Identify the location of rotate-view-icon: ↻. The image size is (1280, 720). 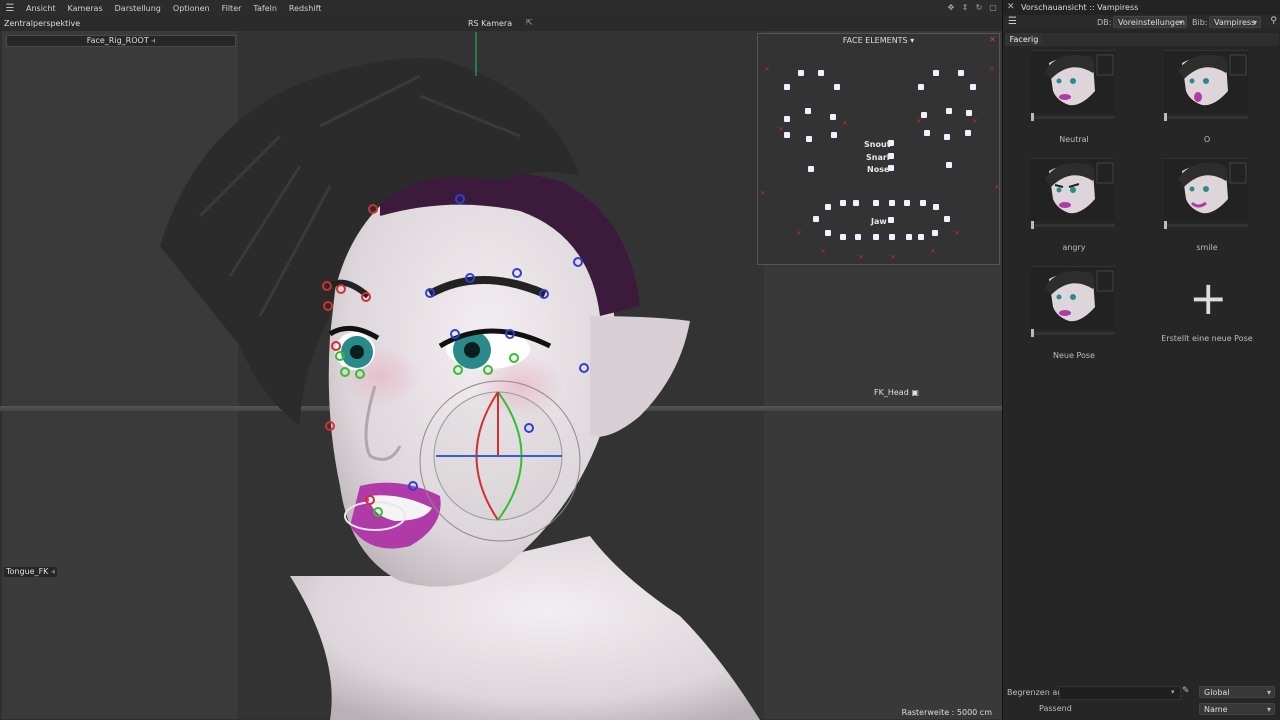
(979, 7).